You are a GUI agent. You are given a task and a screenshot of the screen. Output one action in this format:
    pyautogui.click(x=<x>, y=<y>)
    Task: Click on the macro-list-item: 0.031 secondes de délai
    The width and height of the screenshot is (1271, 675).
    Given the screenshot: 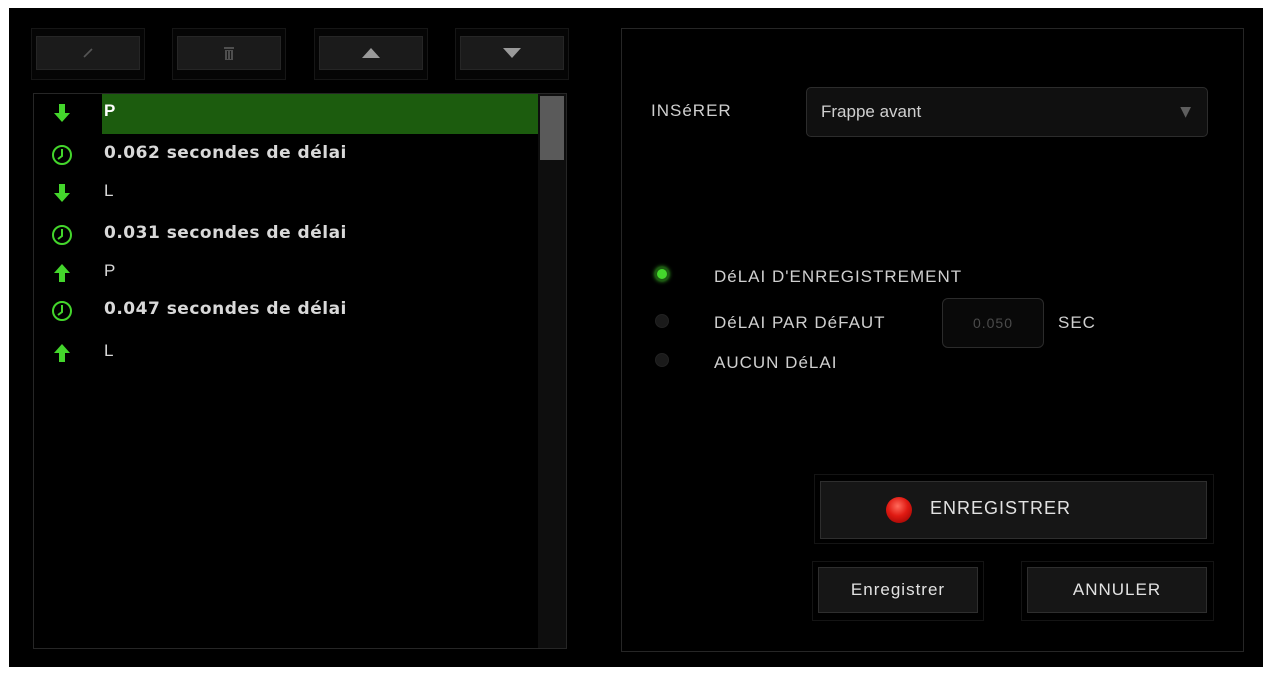 What is the action you would take?
    pyautogui.click(x=286, y=235)
    